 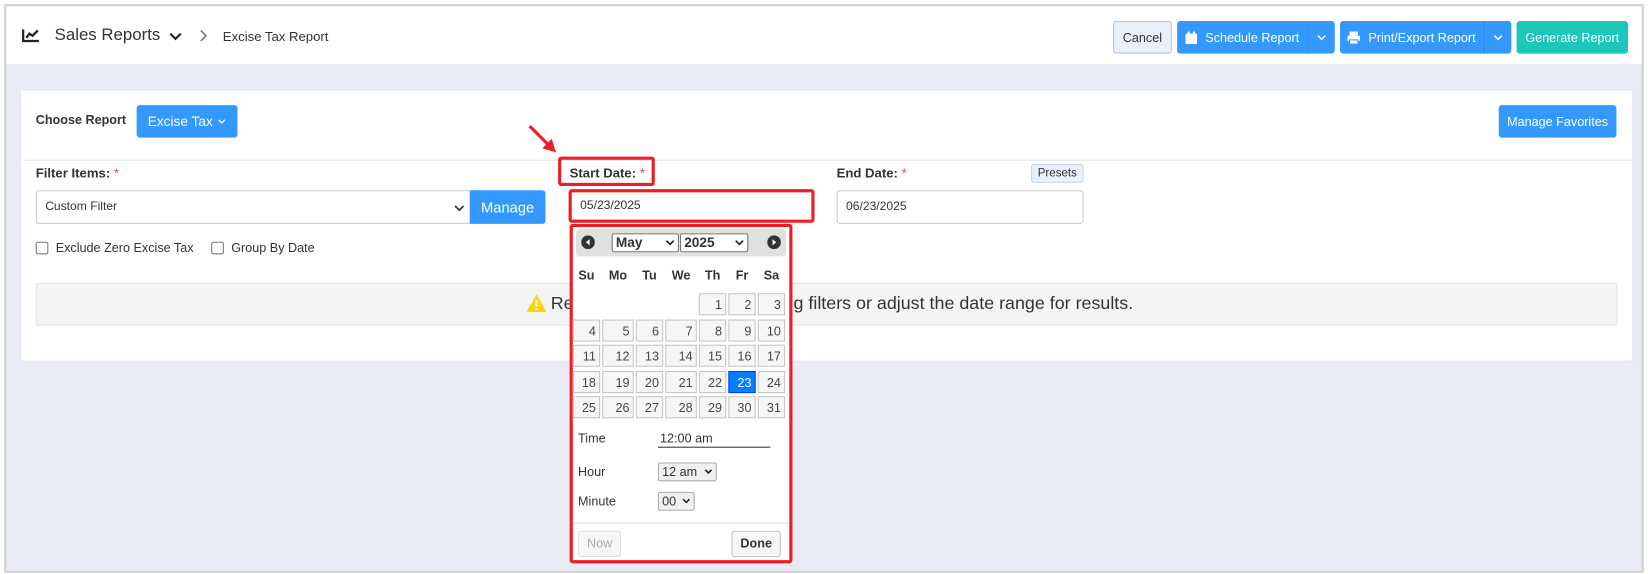 What do you see at coordinates (691, 206) in the screenshot?
I see `start-date-input: 05/23/2025` at bounding box center [691, 206].